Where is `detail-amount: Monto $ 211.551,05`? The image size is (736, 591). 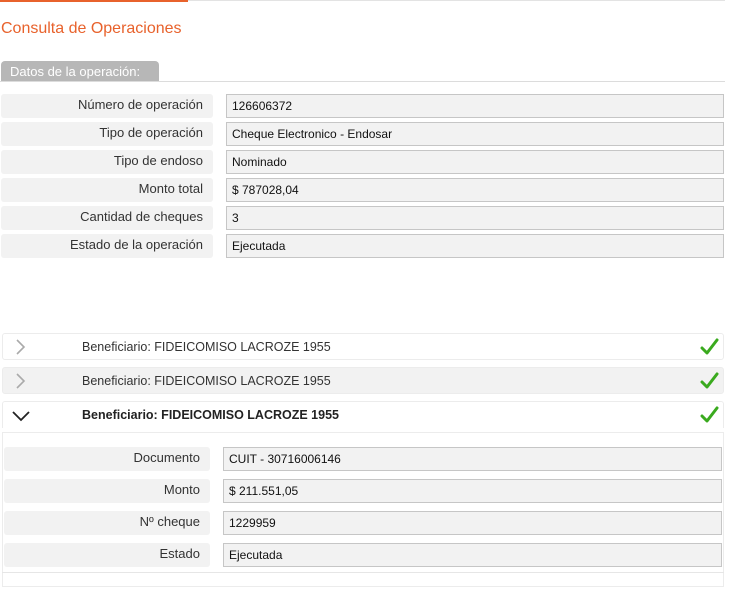 detail-amount: Monto $ 211.551,05 is located at coordinates (363, 491).